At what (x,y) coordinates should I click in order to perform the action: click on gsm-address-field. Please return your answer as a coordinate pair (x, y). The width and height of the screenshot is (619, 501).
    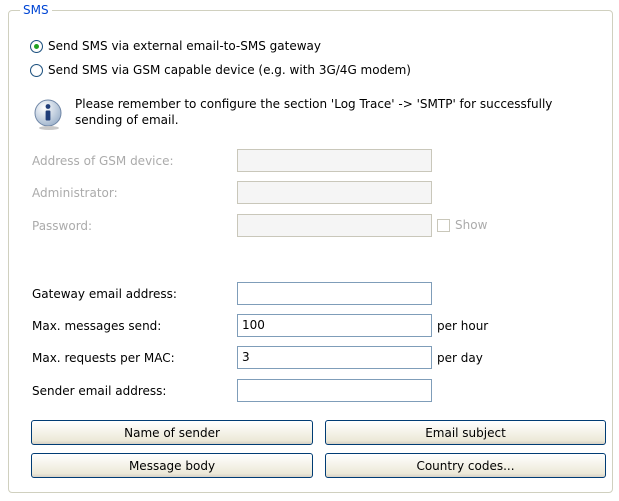
    Looking at the image, I should click on (334, 160).